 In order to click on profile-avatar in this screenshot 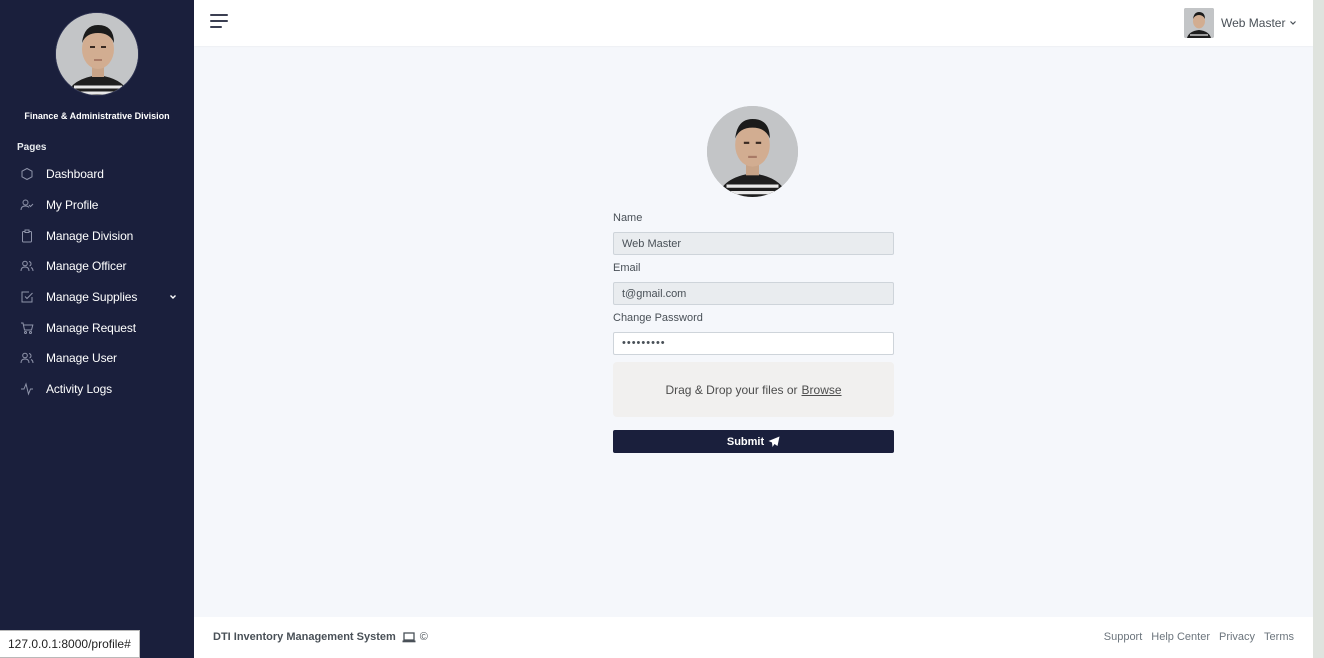, I will do `click(752, 151)`.